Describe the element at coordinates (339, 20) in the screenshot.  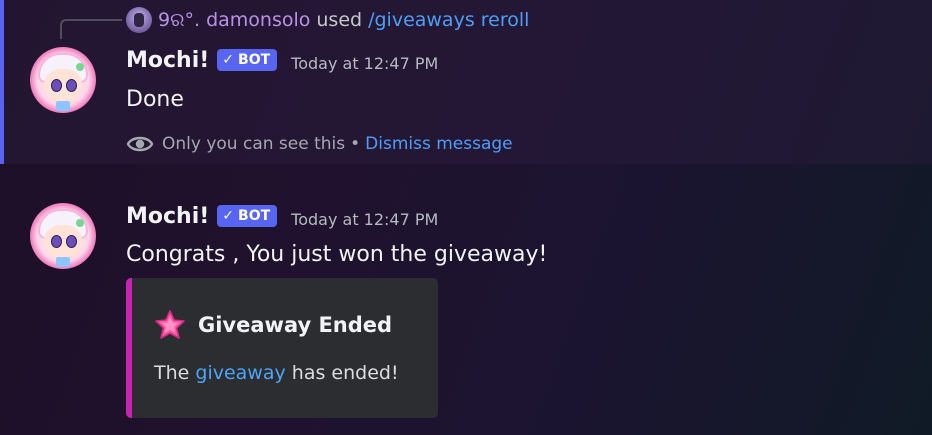
I see `reply-used-text: used` at that location.